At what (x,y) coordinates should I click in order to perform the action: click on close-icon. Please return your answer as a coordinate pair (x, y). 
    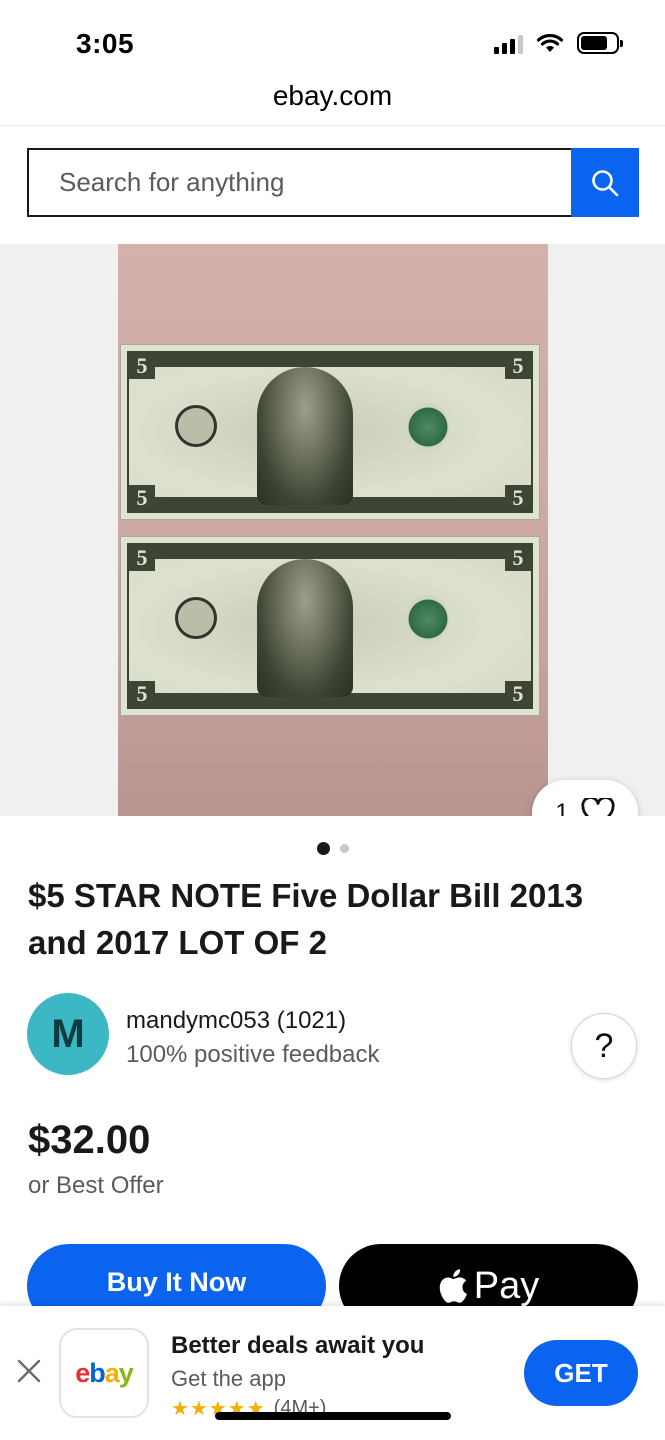
    Looking at the image, I should click on (29, 1371).